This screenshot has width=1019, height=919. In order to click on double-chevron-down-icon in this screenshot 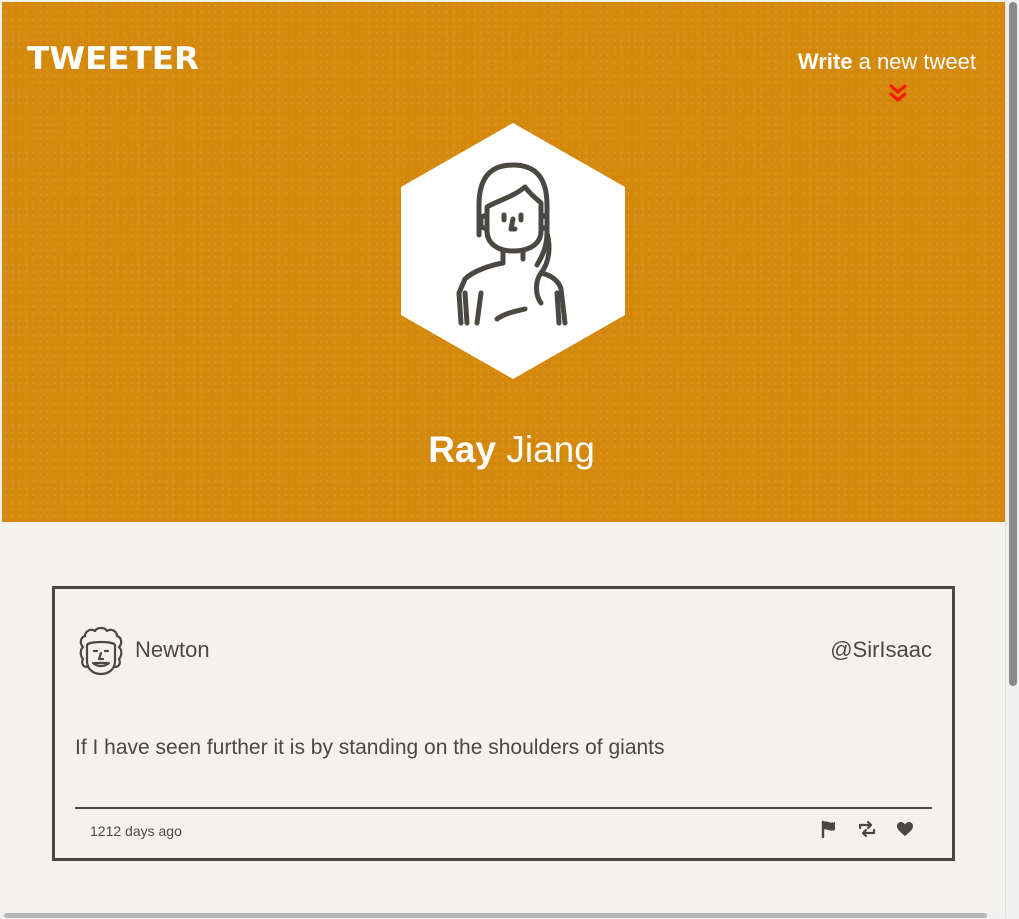, I will do `click(898, 94)`.